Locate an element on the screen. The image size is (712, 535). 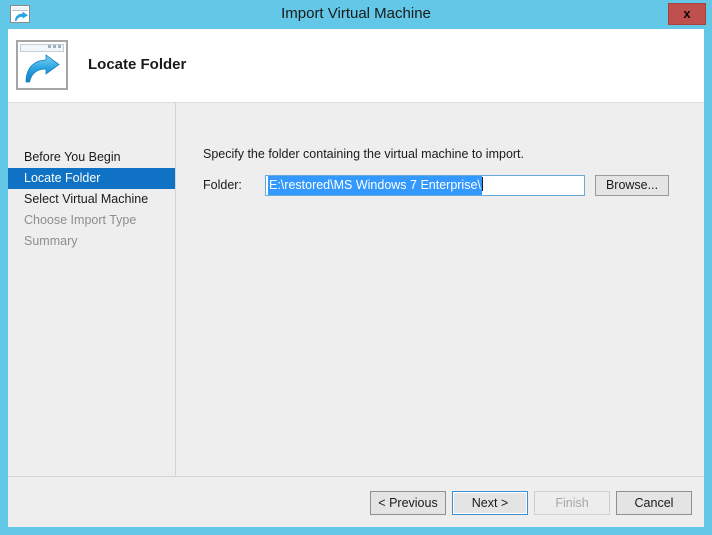
window-with-right-arrow-icon is located at coordinates (42, 65).